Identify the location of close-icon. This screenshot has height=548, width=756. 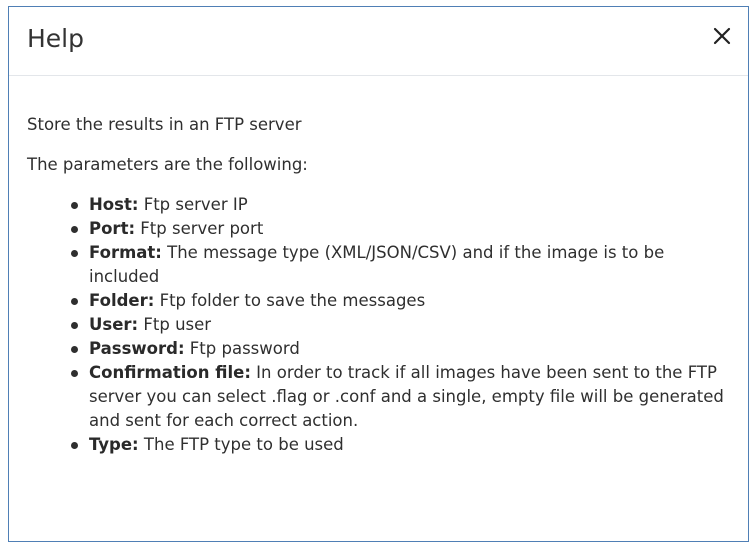
(722, 36).